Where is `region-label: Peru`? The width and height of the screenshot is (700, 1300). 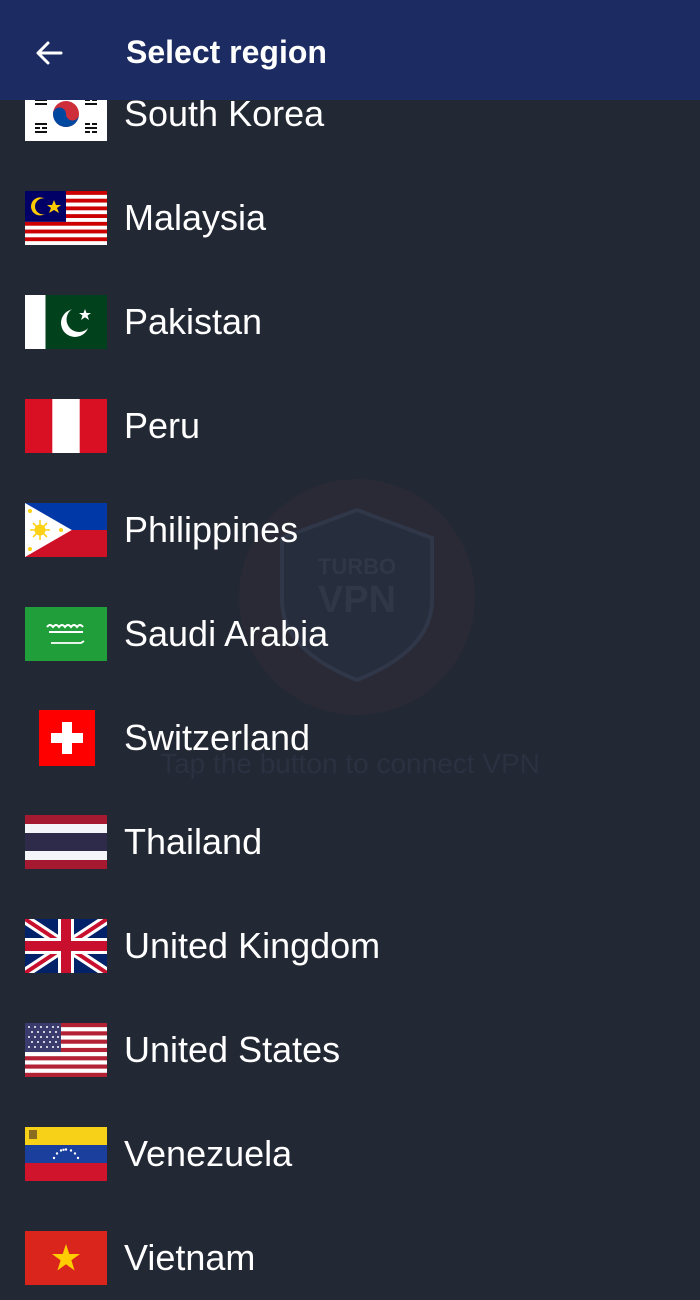
region-label: Peru is located at coordinates (162, 425).